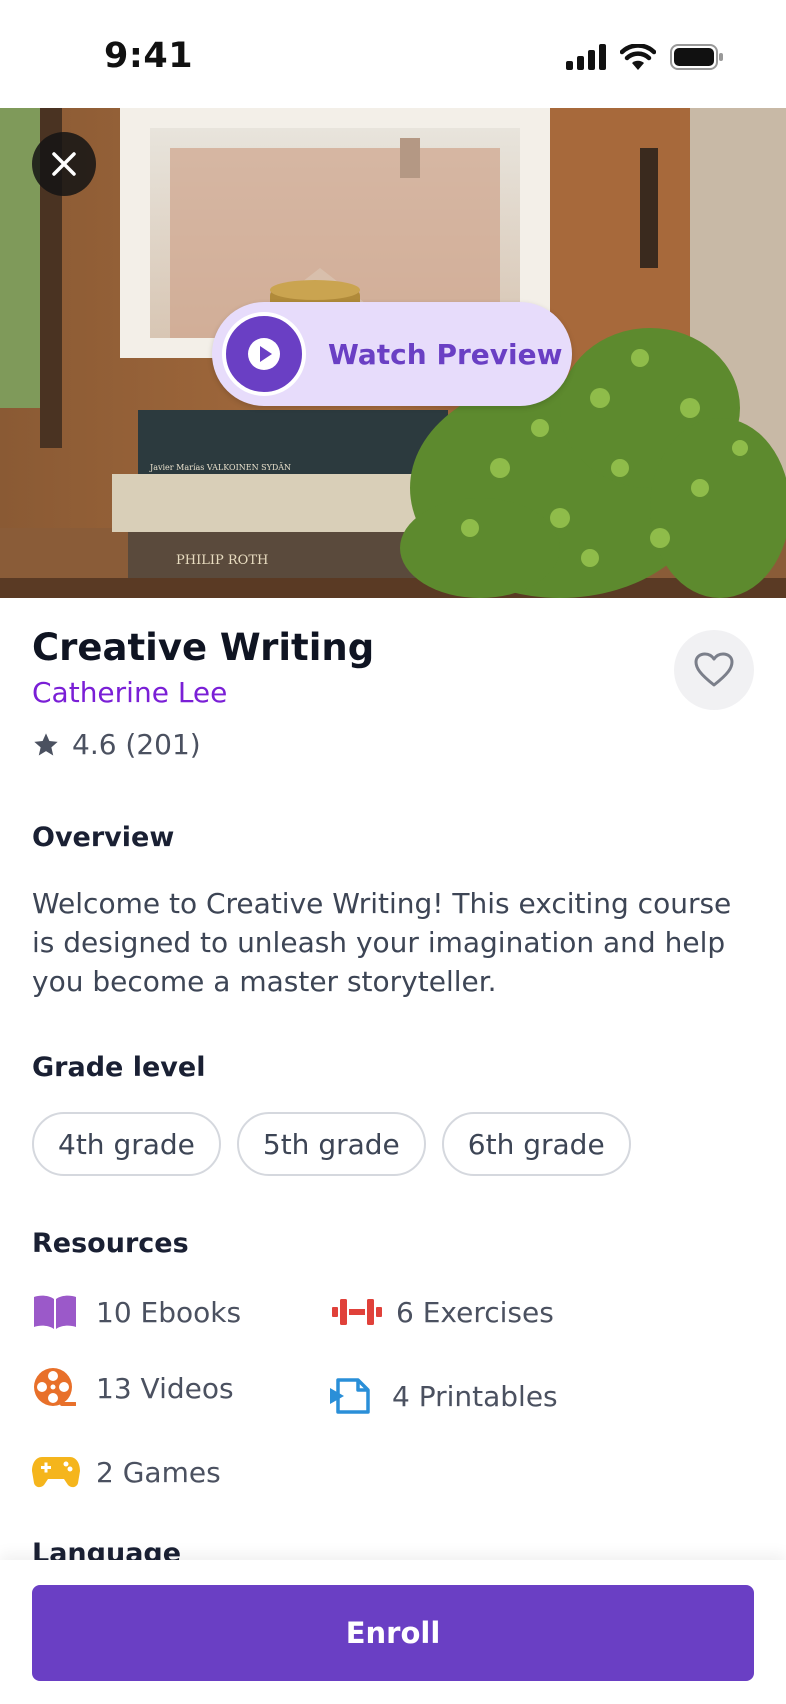 Image resolution: width=786 pixels, height=1704 pixels. I want to click on resource-exercises-label: 6 Exercises, so click(475, 1312).